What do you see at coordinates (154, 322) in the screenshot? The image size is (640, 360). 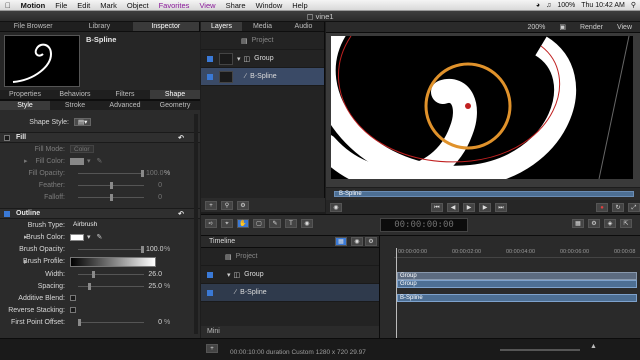 I see `first-point-offset-value: 0` at bounding box center [154, 322].